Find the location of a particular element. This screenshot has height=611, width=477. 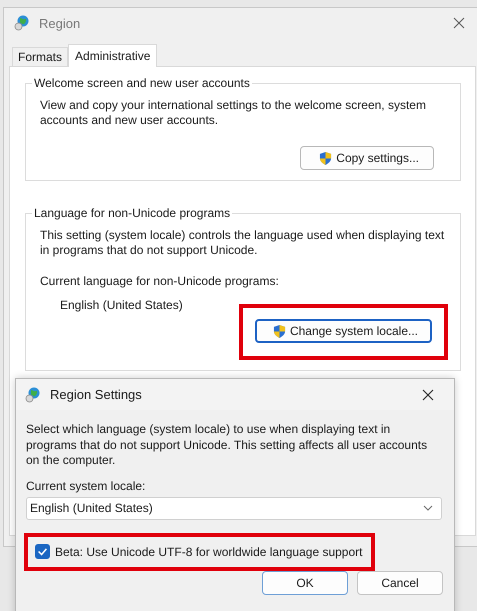

description: This setting (system locale) controls the language used when displaying text in programs that do not support Unicode. is located at coordinates (243, 243).